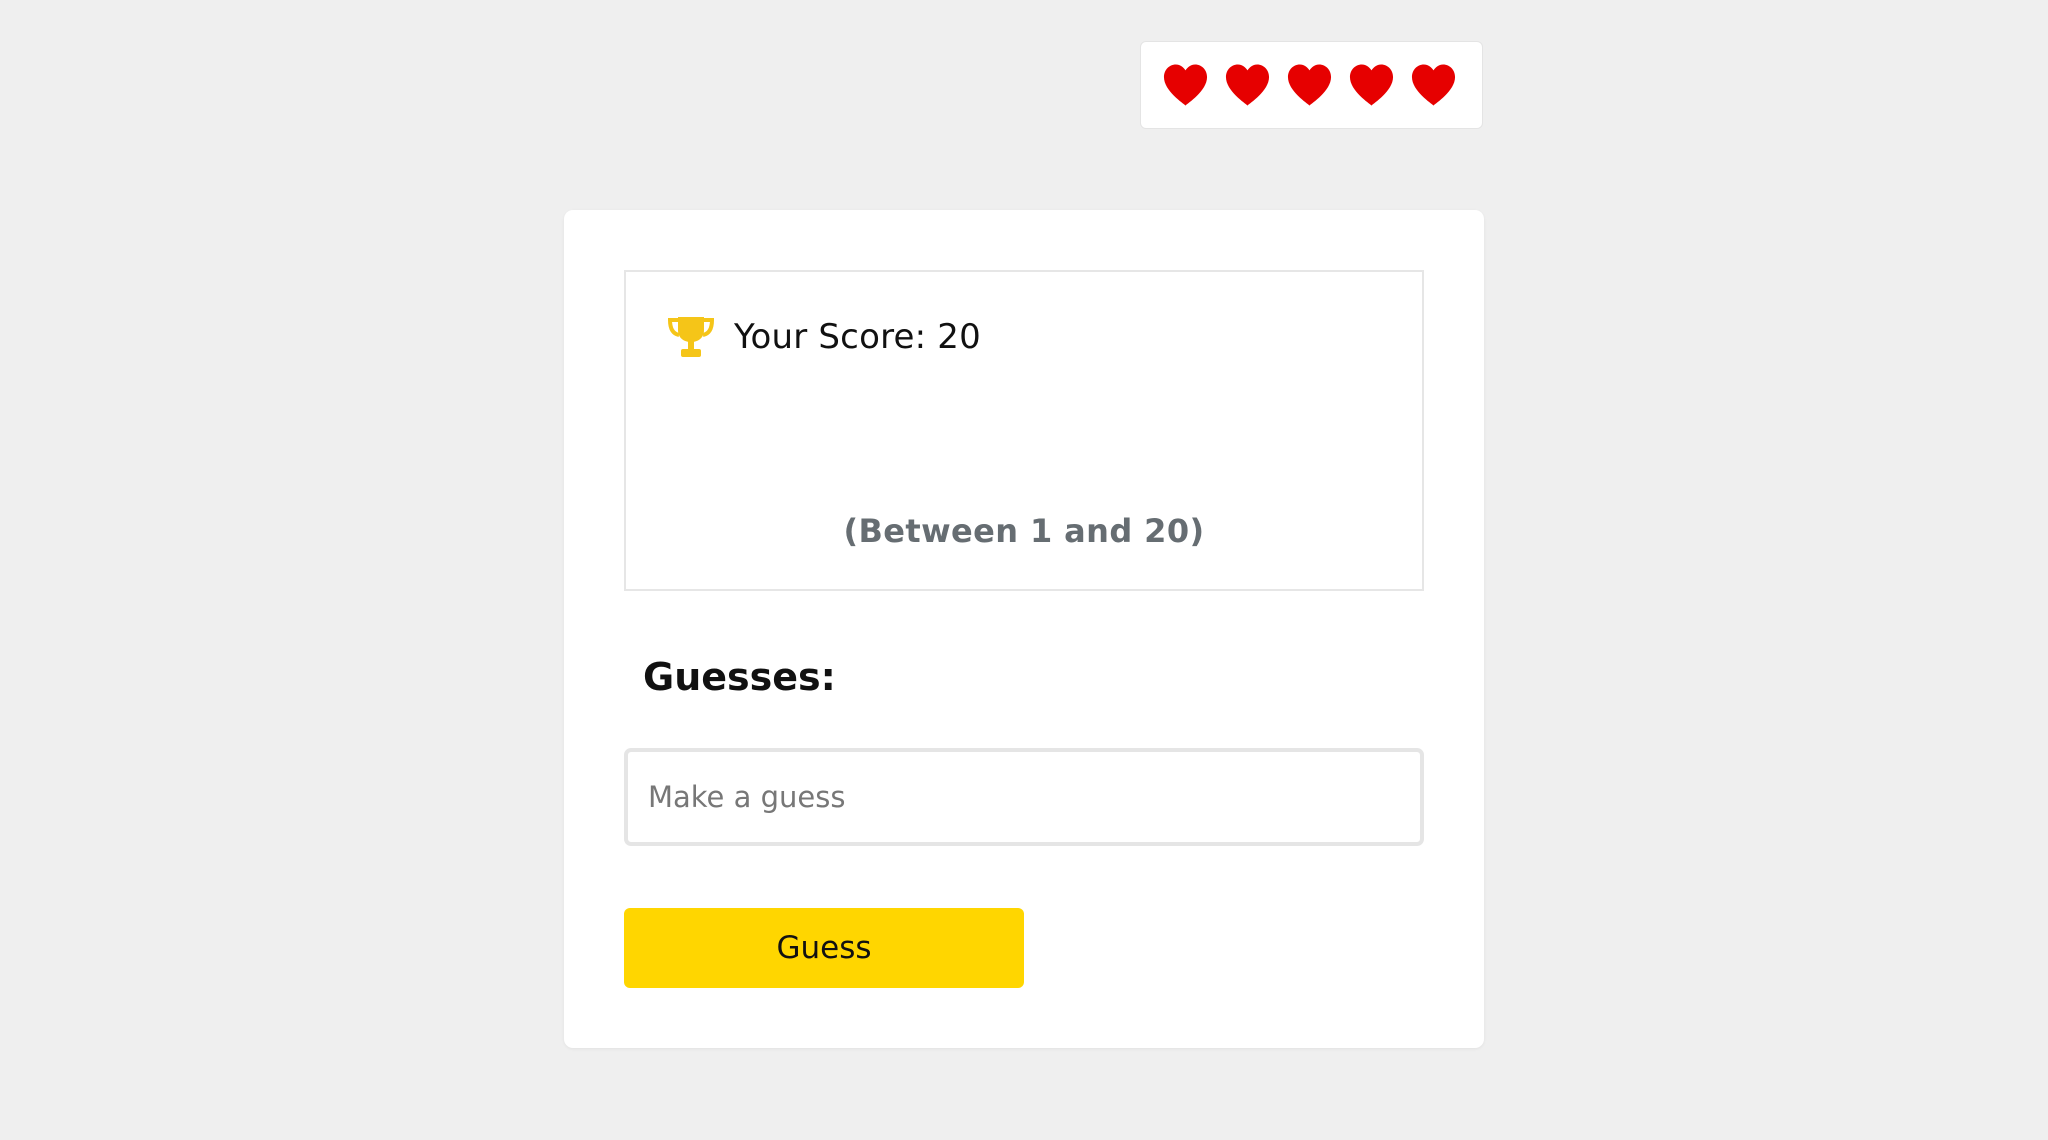 This screenshot has width=2048, height=1140. Describe the element at coordinates (1024, 797) in the screenshot. I see `guess-input` at that location.